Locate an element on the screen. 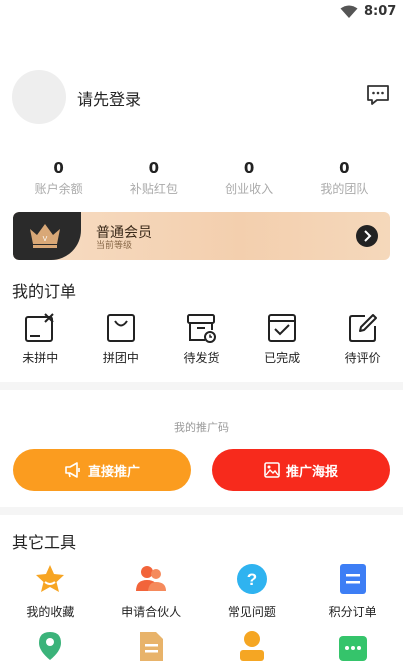 Image resolution: width=403 pixels, height=661 pixels. location-icon is located at coordinates (50, 646).